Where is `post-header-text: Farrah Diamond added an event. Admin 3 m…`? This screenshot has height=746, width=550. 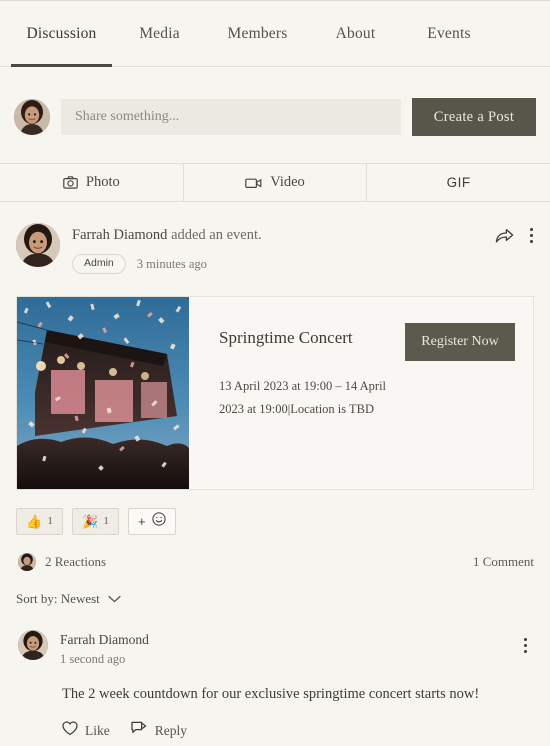
post-header-text: Farrah Diamond added an event. Admin 3 m… is located at coordinates (304, 248).